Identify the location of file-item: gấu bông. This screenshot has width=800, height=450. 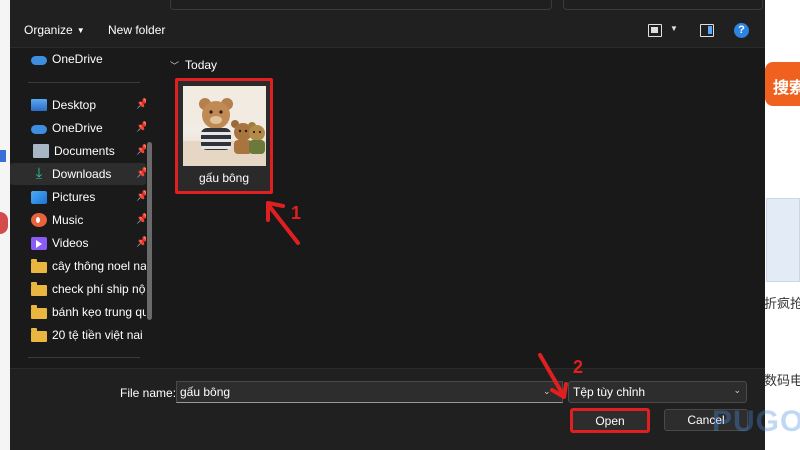
(224, 136).